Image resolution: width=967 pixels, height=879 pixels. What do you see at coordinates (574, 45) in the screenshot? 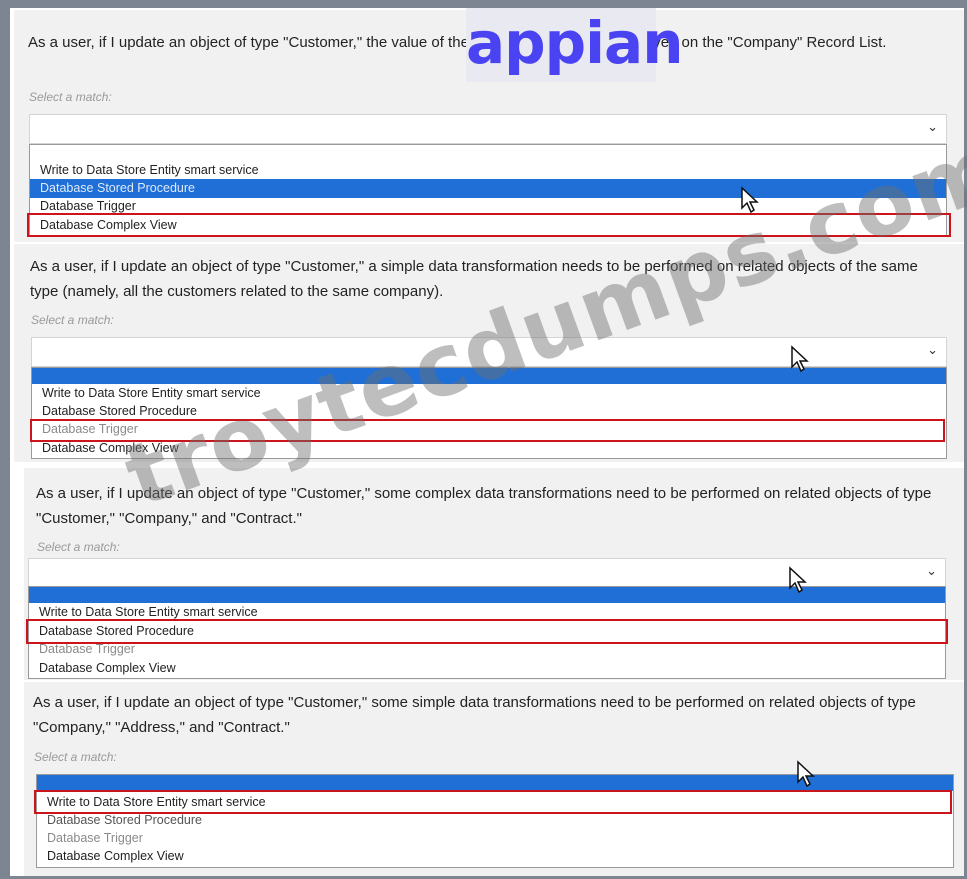
I see `appian-logo: appian` at bounding box center [574, 45].